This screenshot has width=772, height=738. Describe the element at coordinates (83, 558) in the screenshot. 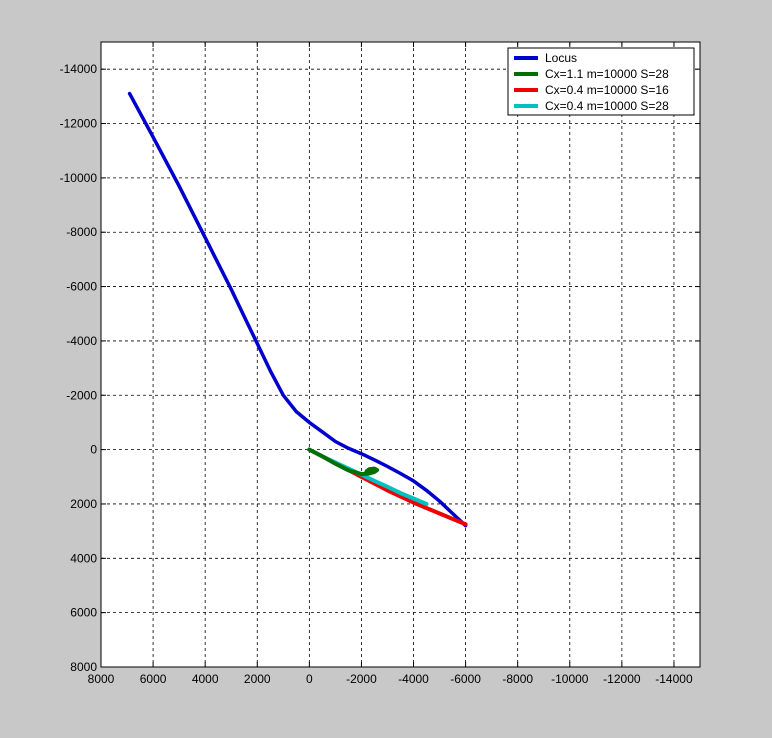

I see `y-tick-label: 4000` at that location.